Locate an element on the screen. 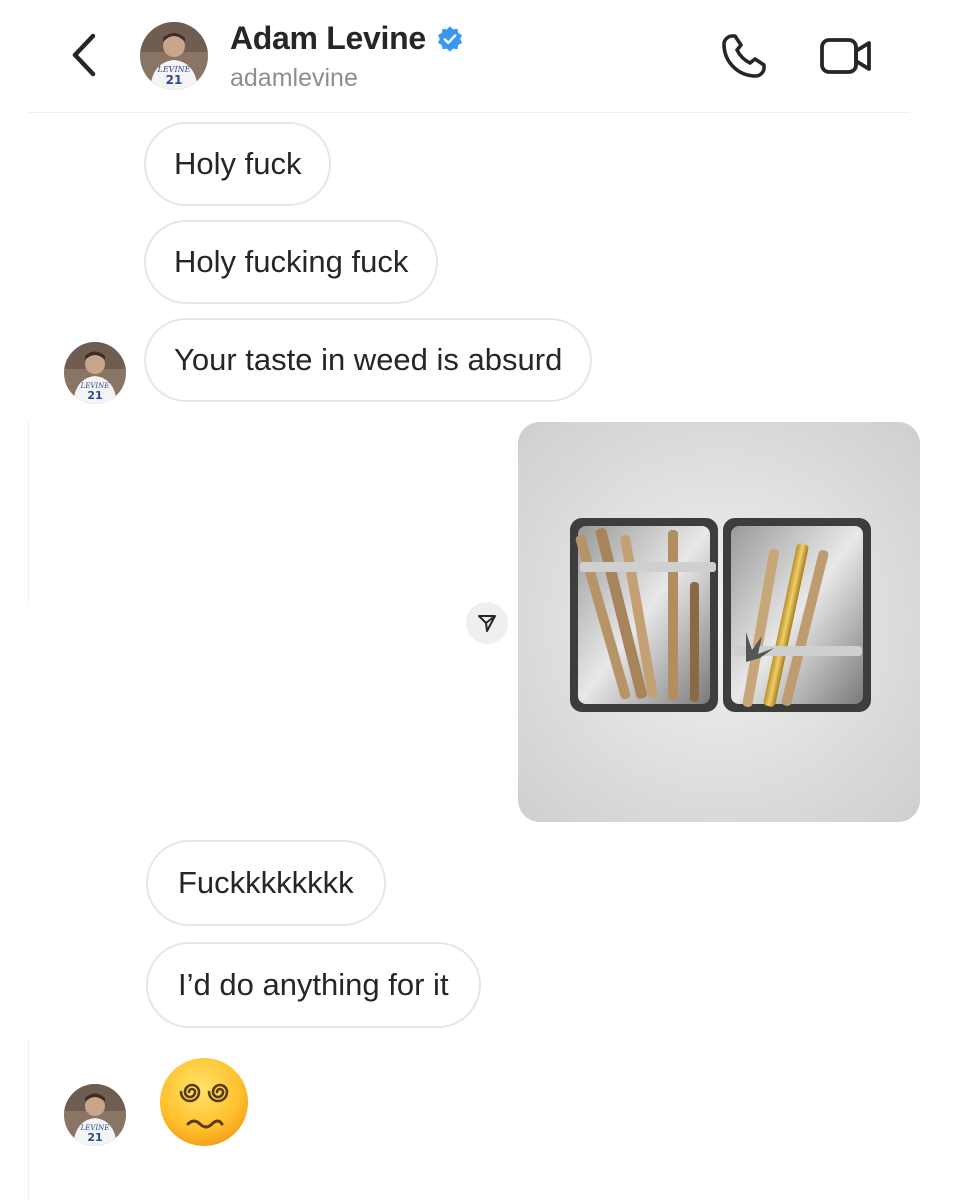 The image size is (960, 1200). message-bubble: I’d do anything for it is located at coordinates (313, 985).